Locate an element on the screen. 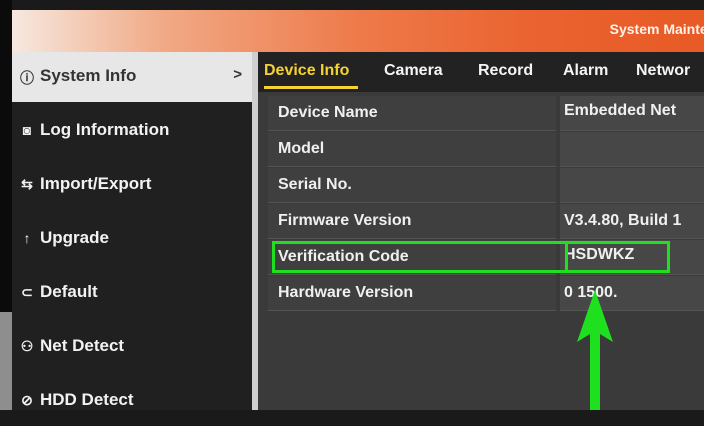  active-tab-underline is located at coordinates (311, 87).